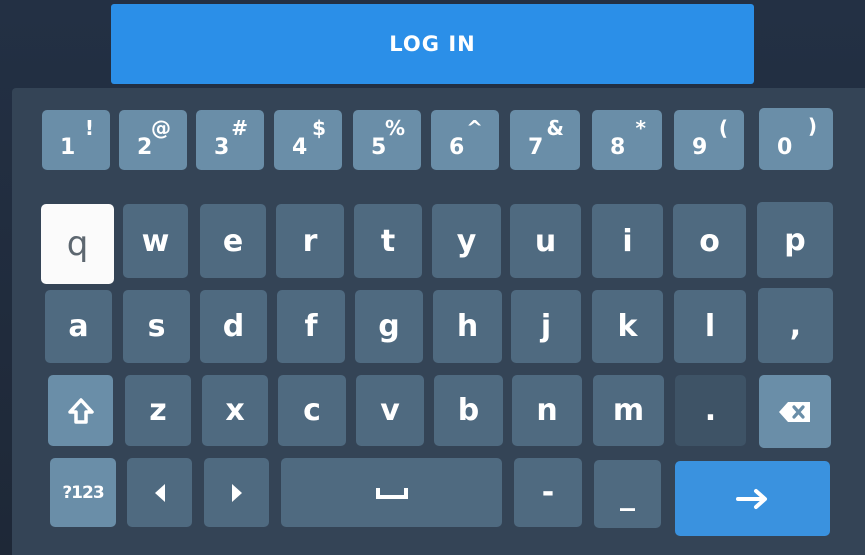 This screenshot has height=555, width=865. I want to click on key-z: z, so click(158, 410).